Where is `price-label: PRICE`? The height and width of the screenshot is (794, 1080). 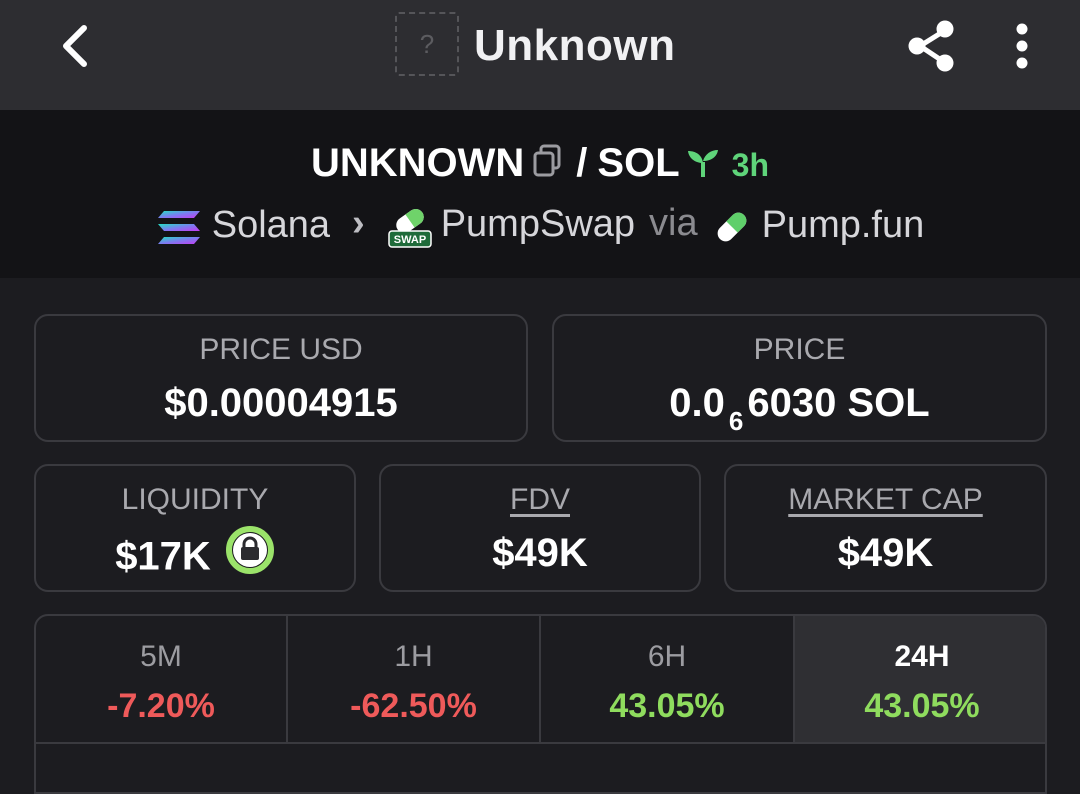
price-label: PRICE is located at coordinates (799, 349).